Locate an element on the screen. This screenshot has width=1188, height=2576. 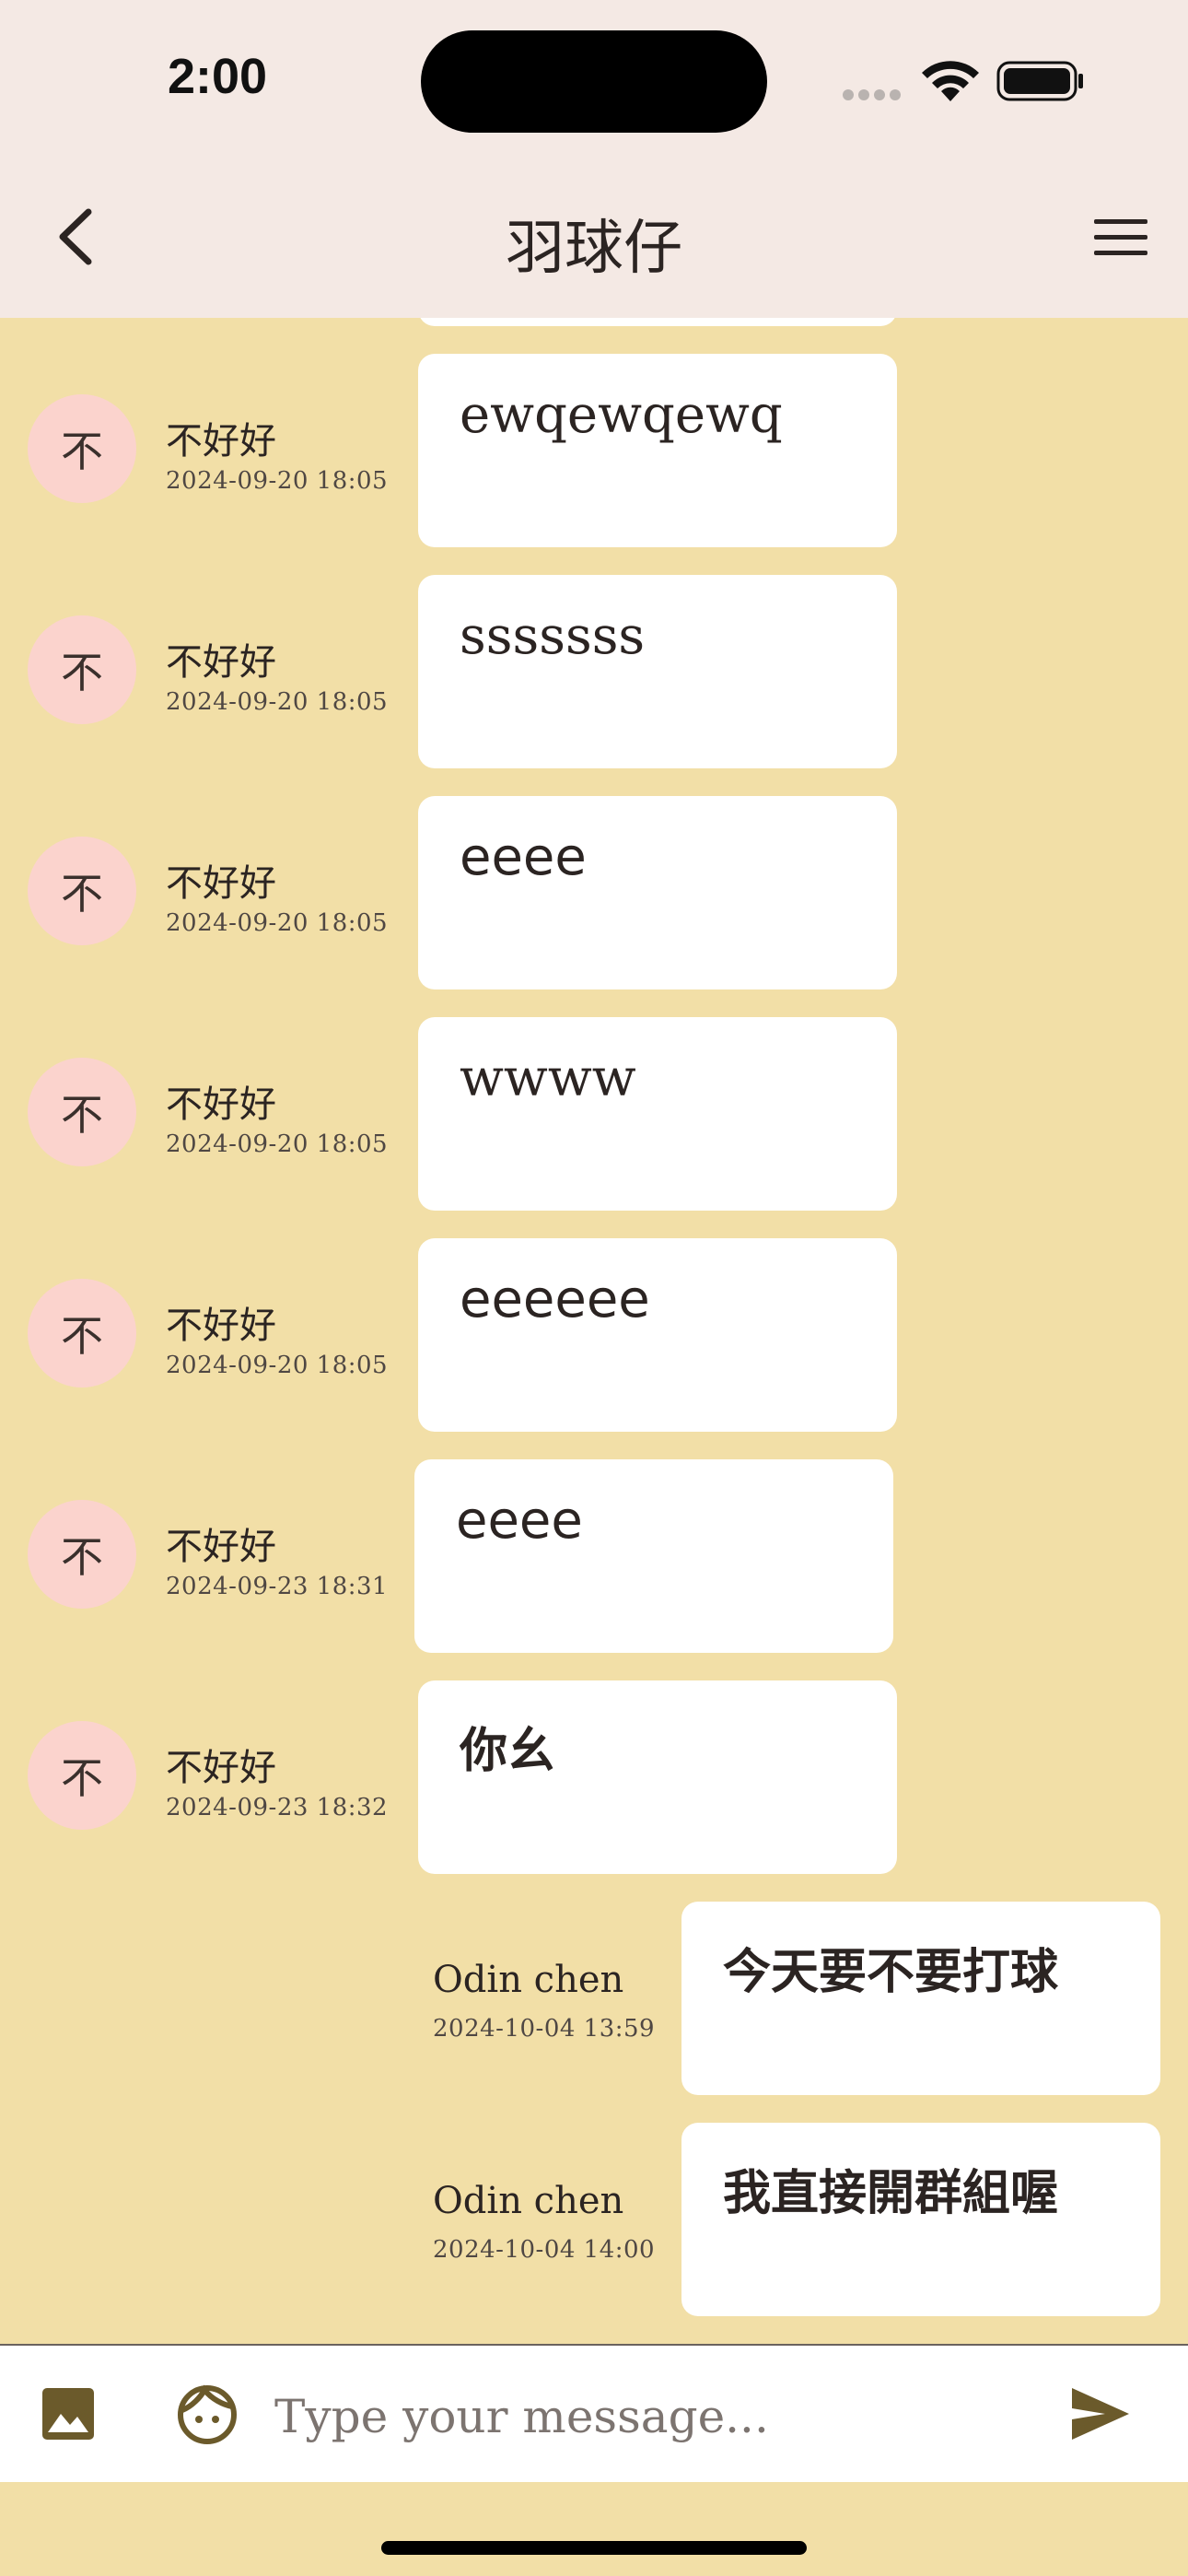
message-bubble: sssssss is located at coordinates (657, 671).